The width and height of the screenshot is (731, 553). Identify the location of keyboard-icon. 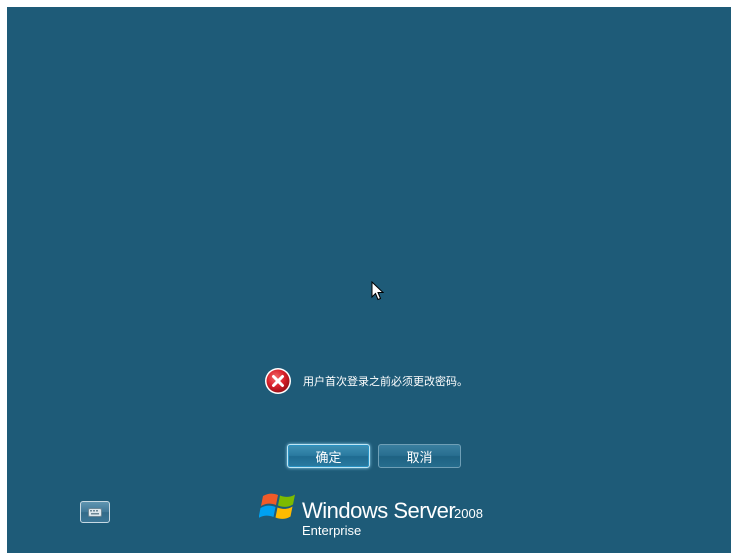
(95, 512).